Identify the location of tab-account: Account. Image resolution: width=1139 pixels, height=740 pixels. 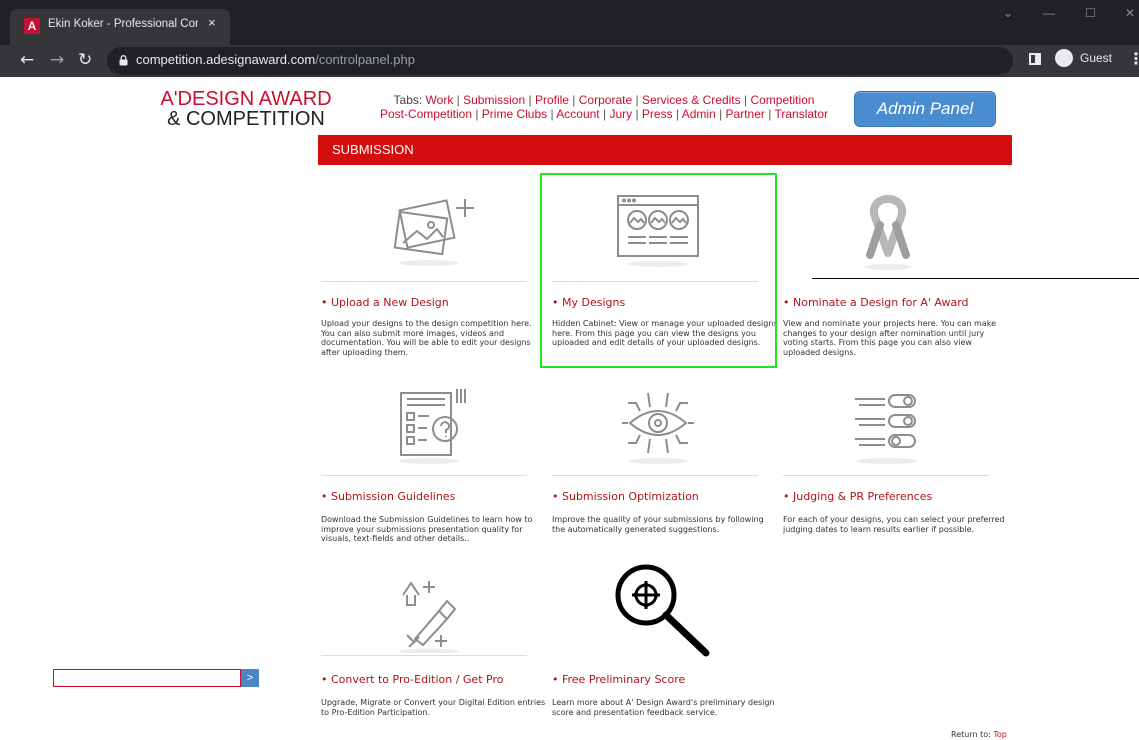
(577, 114).